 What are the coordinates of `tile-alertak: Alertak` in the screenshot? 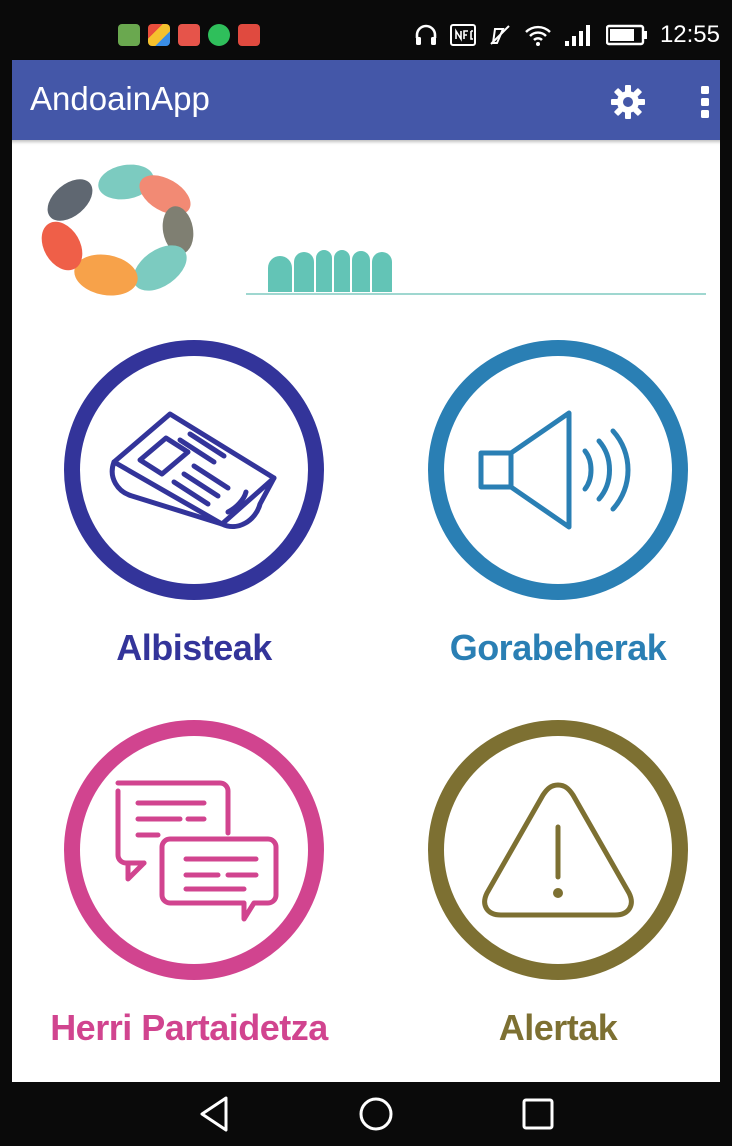 It's located at (558, 885).